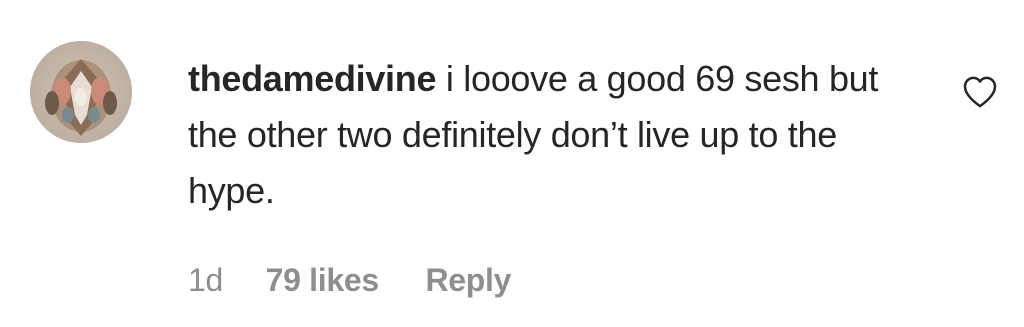 This screenshot has height=327, width=1024. What do you see at coordinates (323, 280) in the screenshot?
I see `comment-likes-count: 79 likes` at bounding box center [323, 280].